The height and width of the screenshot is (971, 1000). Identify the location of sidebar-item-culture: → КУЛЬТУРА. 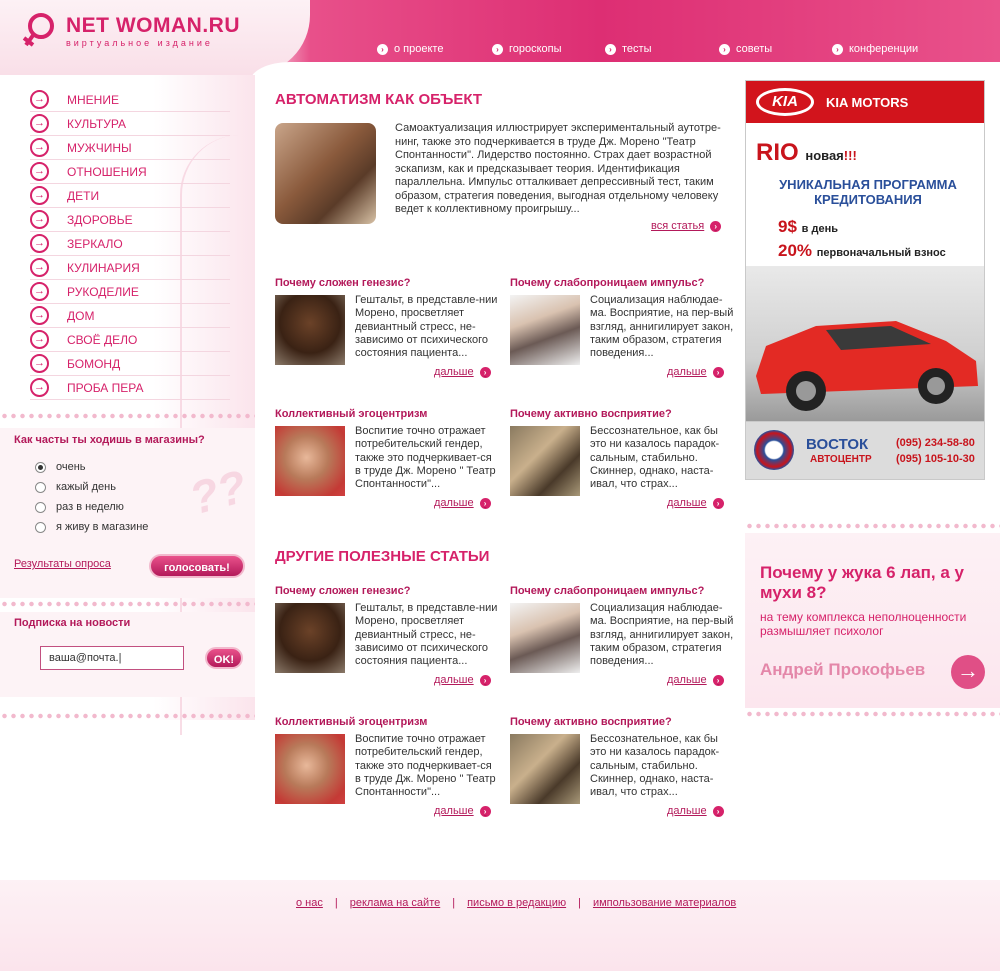
(130, 124).